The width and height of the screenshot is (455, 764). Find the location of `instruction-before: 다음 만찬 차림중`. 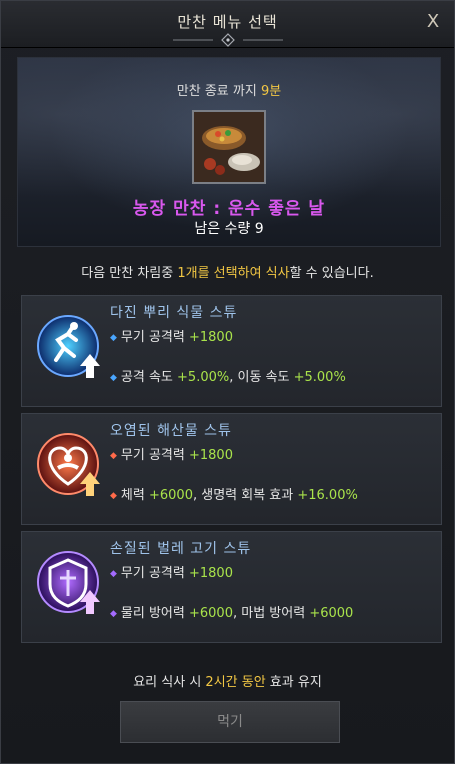

instruction-before: 다음 만찬 차림중 is located at coordinates (129, 273).